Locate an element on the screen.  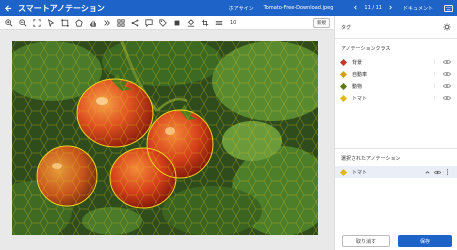
gear-icon is located at coordinates (447, 27).